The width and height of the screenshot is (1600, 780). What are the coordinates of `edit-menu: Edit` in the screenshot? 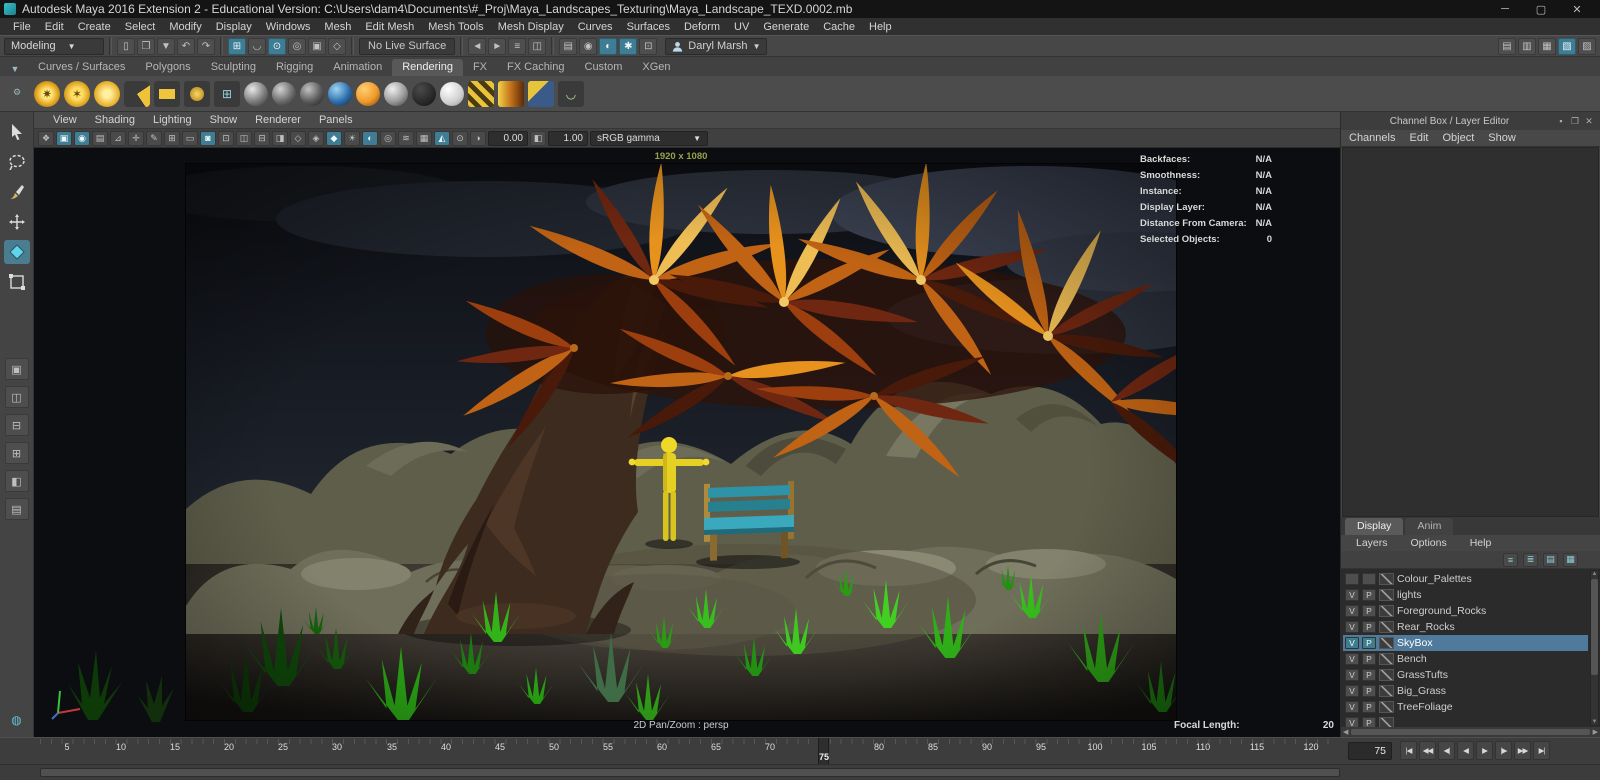 It's located at (1422, 138).